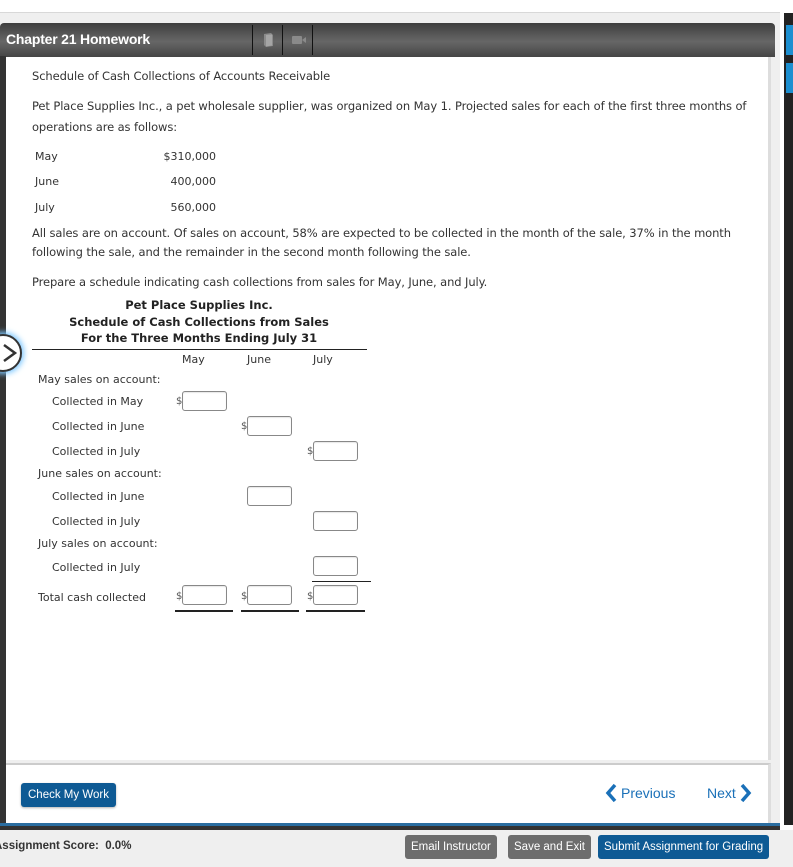 The width and height of the screenshot is (793, 867). What do you see at coordinates (684, 847) in the screenshot?
I see `submit-assignment-button: Submit Assignment for Grading` at bounding box center [684, 847].